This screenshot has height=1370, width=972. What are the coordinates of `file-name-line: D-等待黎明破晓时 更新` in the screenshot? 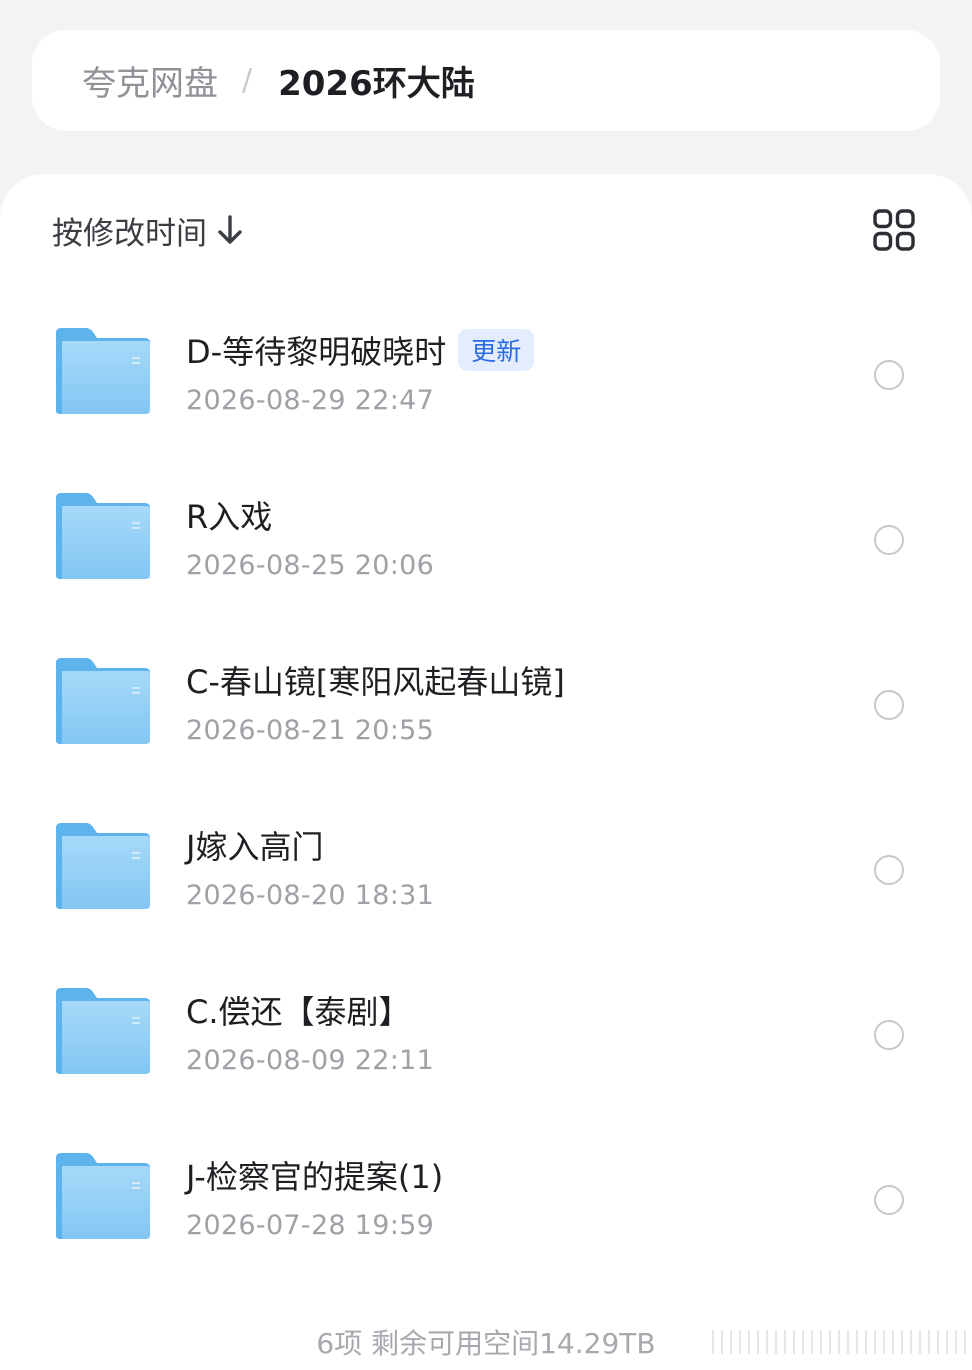 It's located at (360, 350).